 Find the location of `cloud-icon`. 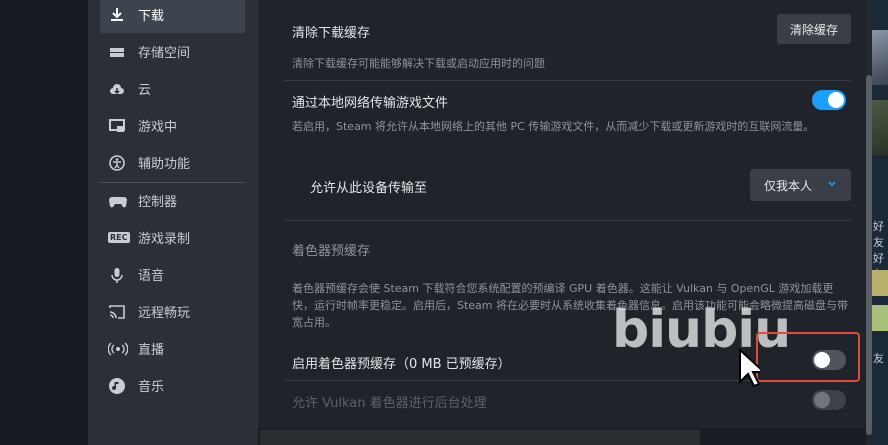

cloud-icon is located at coordinates (121, 89).